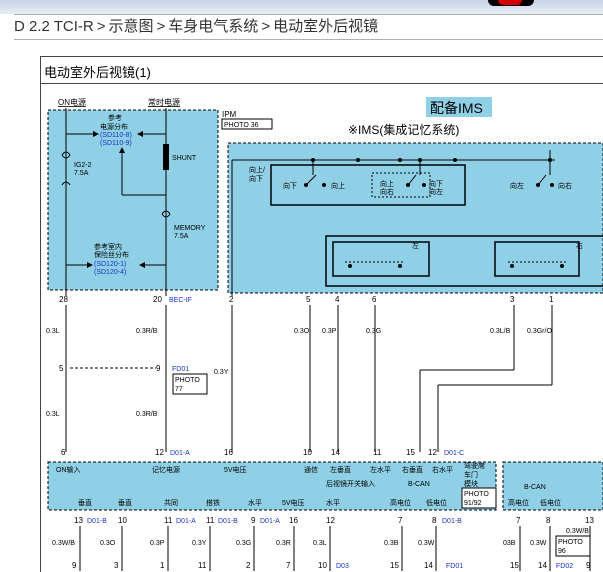 This screenshot has height=572, width=603. I want to click on next-pin-9: 9, so click(74, 565).